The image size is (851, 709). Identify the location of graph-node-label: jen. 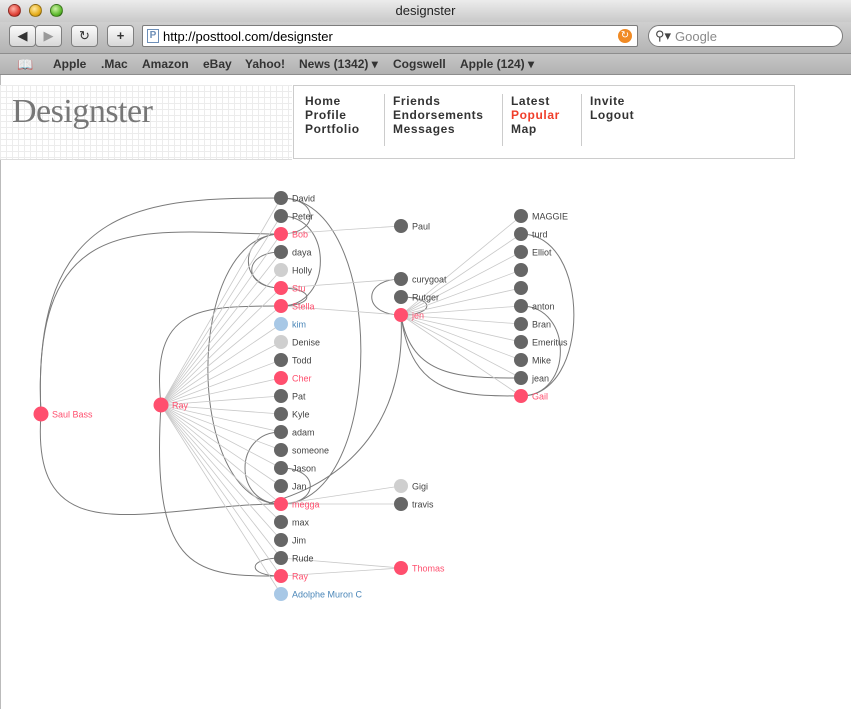
(417, 316).